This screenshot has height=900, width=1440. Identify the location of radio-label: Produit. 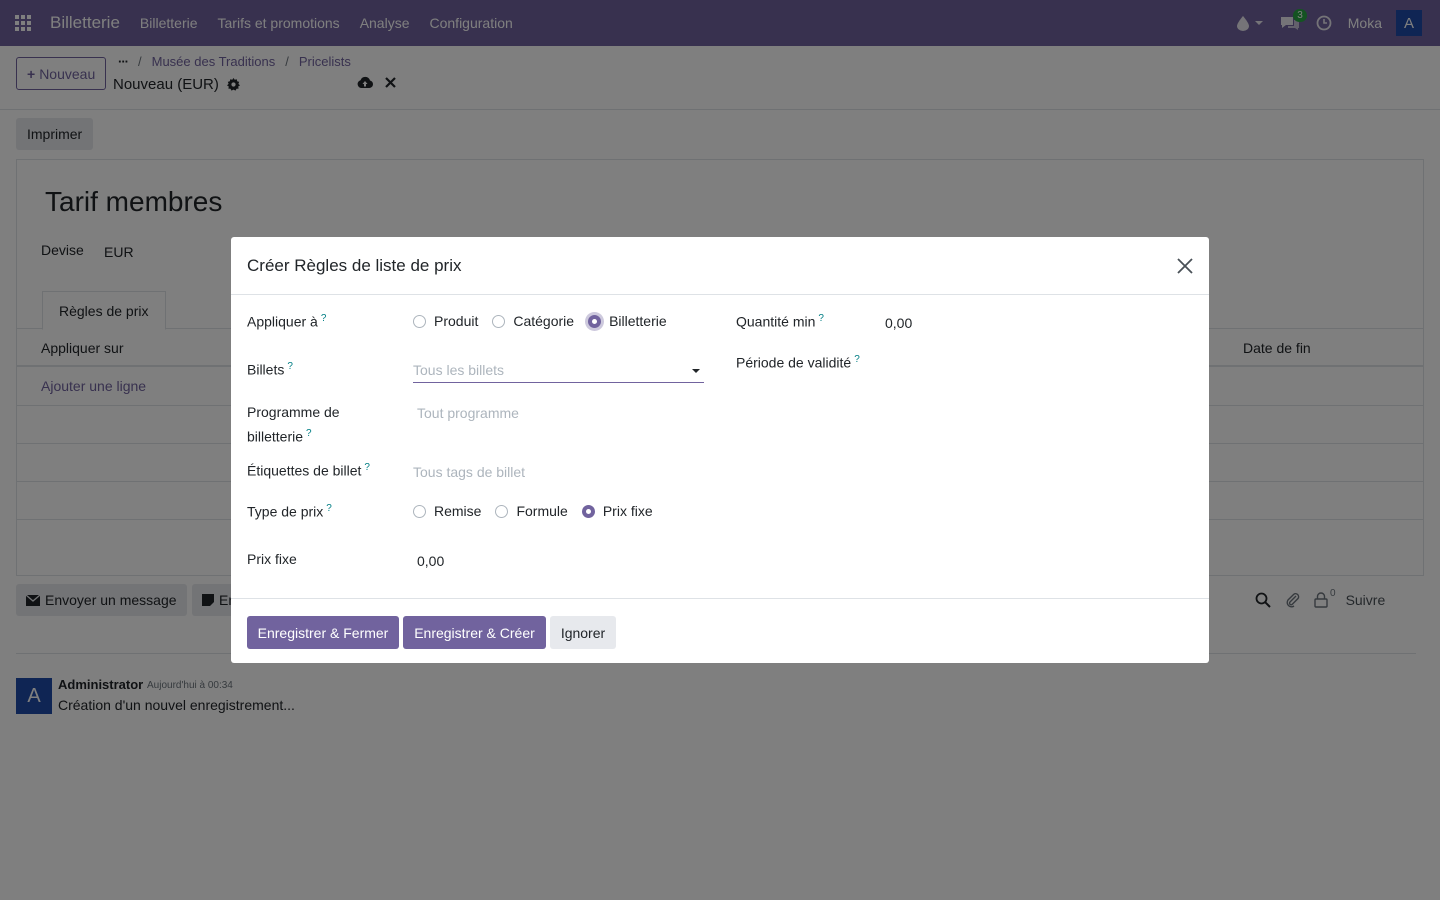
(456, 321).